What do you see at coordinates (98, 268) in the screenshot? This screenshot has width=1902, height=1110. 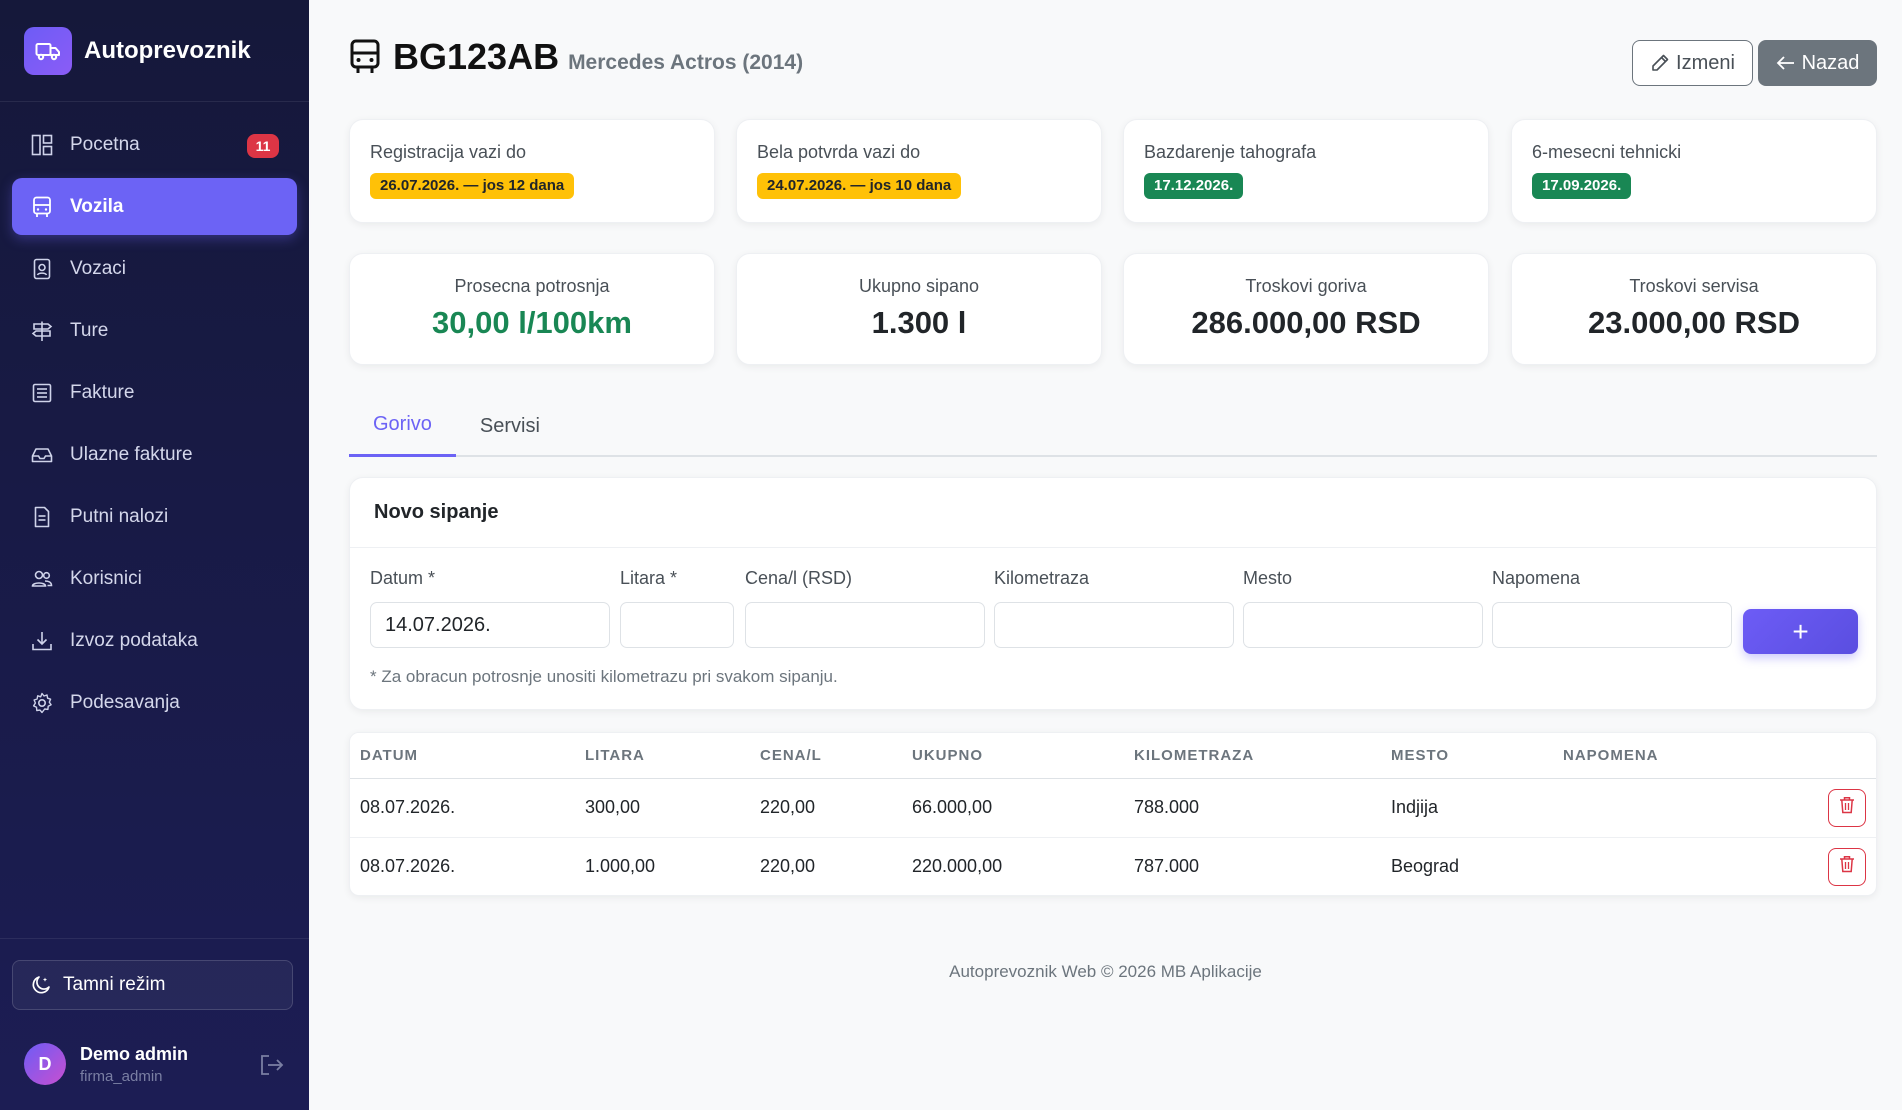 I see `sidebar-item-label: Vozaci` at bounding box center [98, 268].